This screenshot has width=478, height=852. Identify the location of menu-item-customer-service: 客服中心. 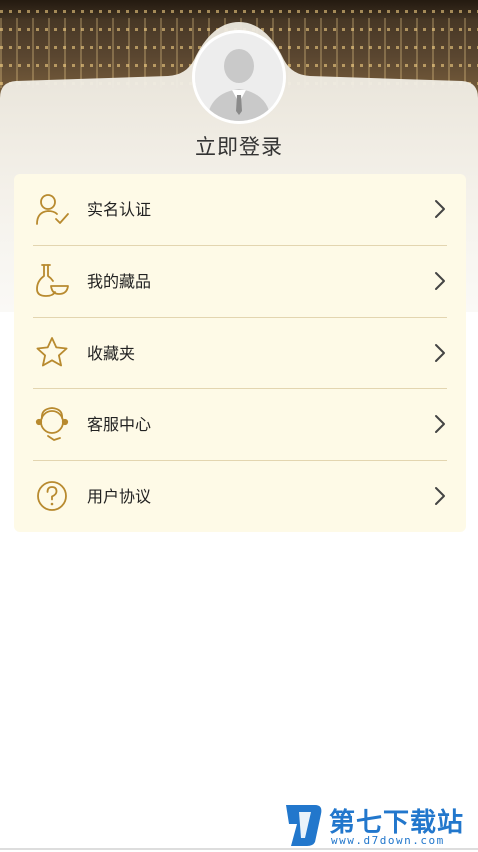
(240, 424).